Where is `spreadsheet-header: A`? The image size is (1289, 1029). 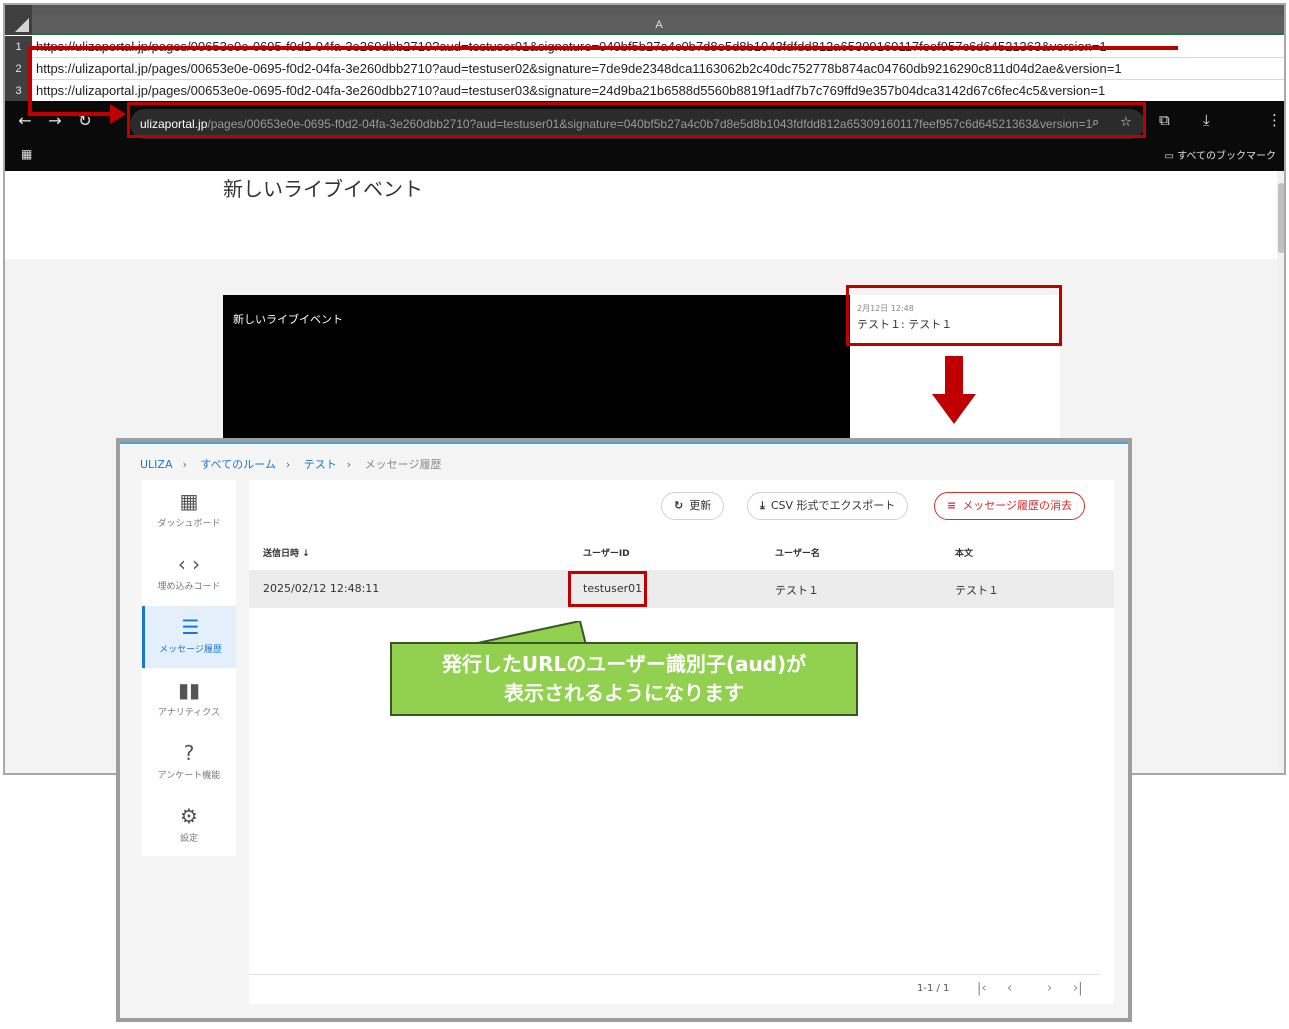
spreadsheet-header: A is located at coordinates (644, 20).